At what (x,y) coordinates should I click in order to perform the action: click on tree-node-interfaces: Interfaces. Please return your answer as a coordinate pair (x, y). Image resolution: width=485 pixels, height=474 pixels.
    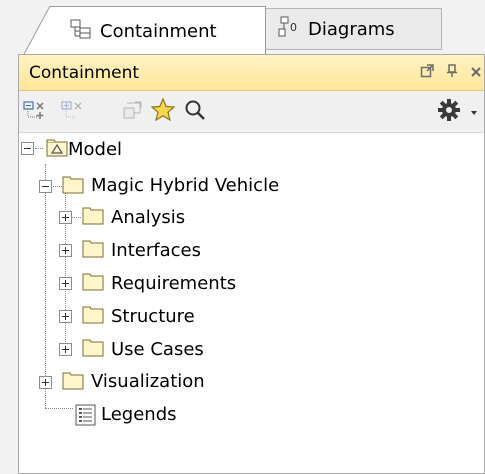
    Looking at the image, I should click on (110, 250).